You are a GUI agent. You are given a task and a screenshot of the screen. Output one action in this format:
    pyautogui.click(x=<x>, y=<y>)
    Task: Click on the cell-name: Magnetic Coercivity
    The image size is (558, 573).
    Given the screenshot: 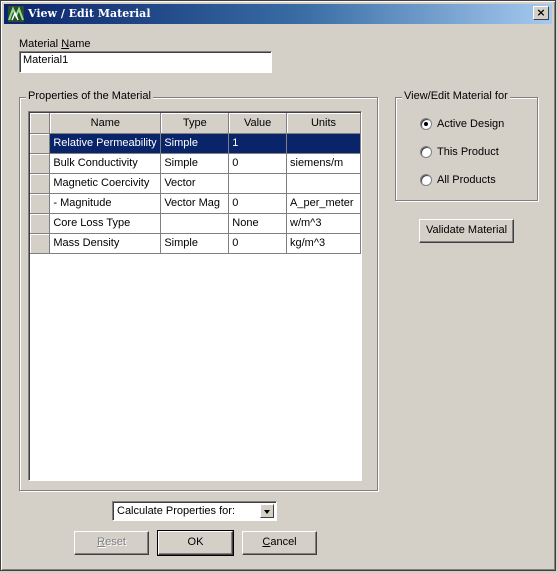 What is the action you would take?
    pyautogui.click(x=105, y=183)
    